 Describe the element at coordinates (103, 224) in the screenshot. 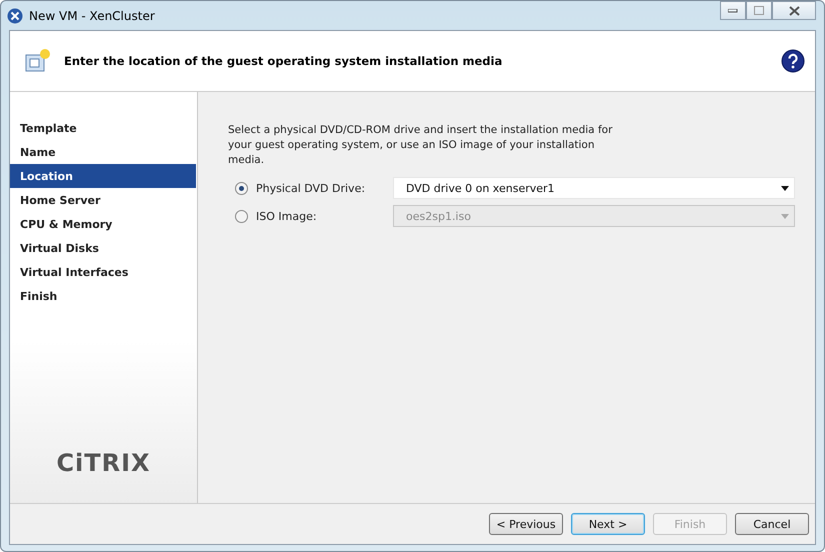

I see `sidebar-item: CPU & Memory` at that location.